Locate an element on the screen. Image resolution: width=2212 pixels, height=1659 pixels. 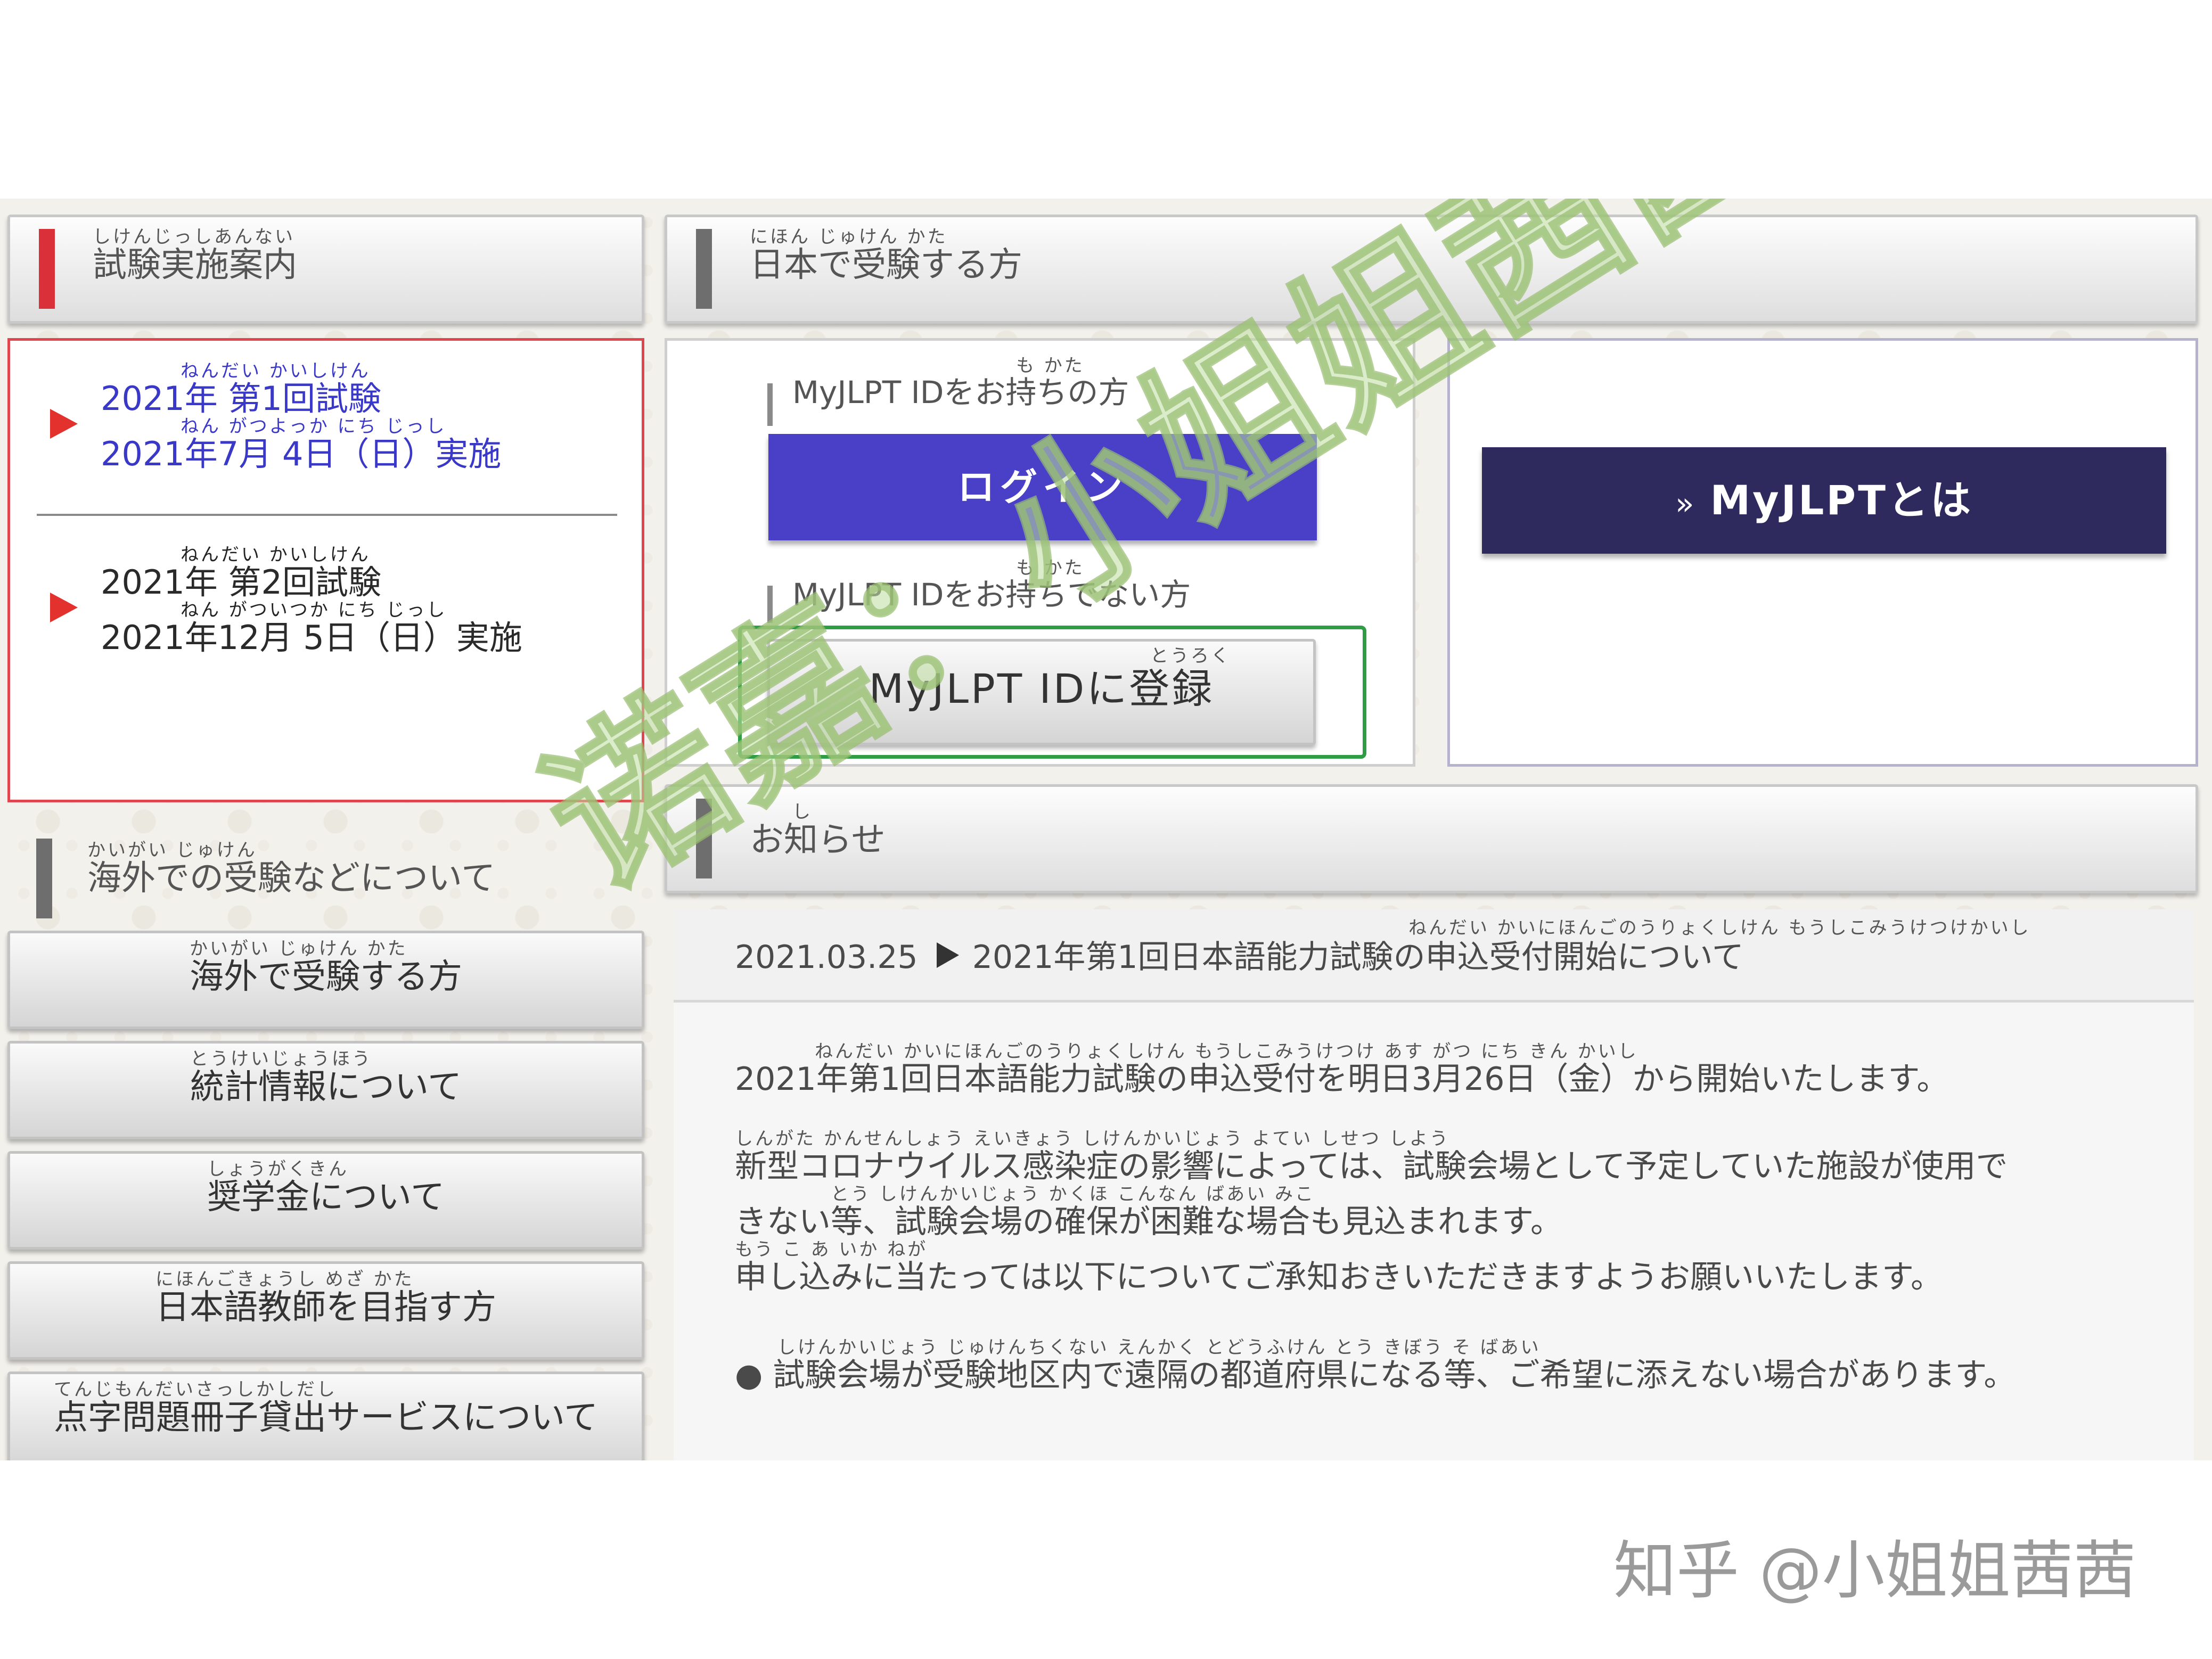
ruby-text: とうろく is located at coordinates (1190, 656).